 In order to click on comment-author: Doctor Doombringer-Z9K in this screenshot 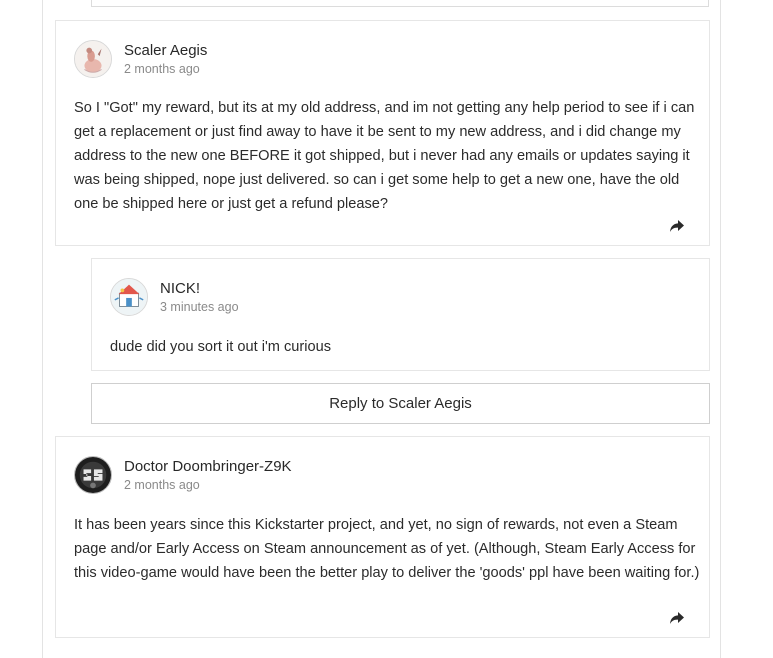, I will do `click(208, 466)`.